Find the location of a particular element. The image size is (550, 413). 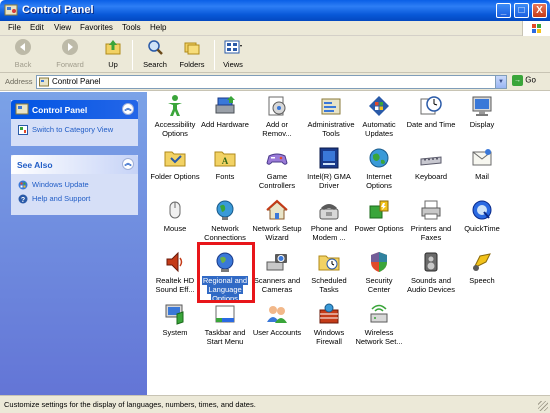

date-and-time-item: Date and Time is located at coordinates (431, 116).